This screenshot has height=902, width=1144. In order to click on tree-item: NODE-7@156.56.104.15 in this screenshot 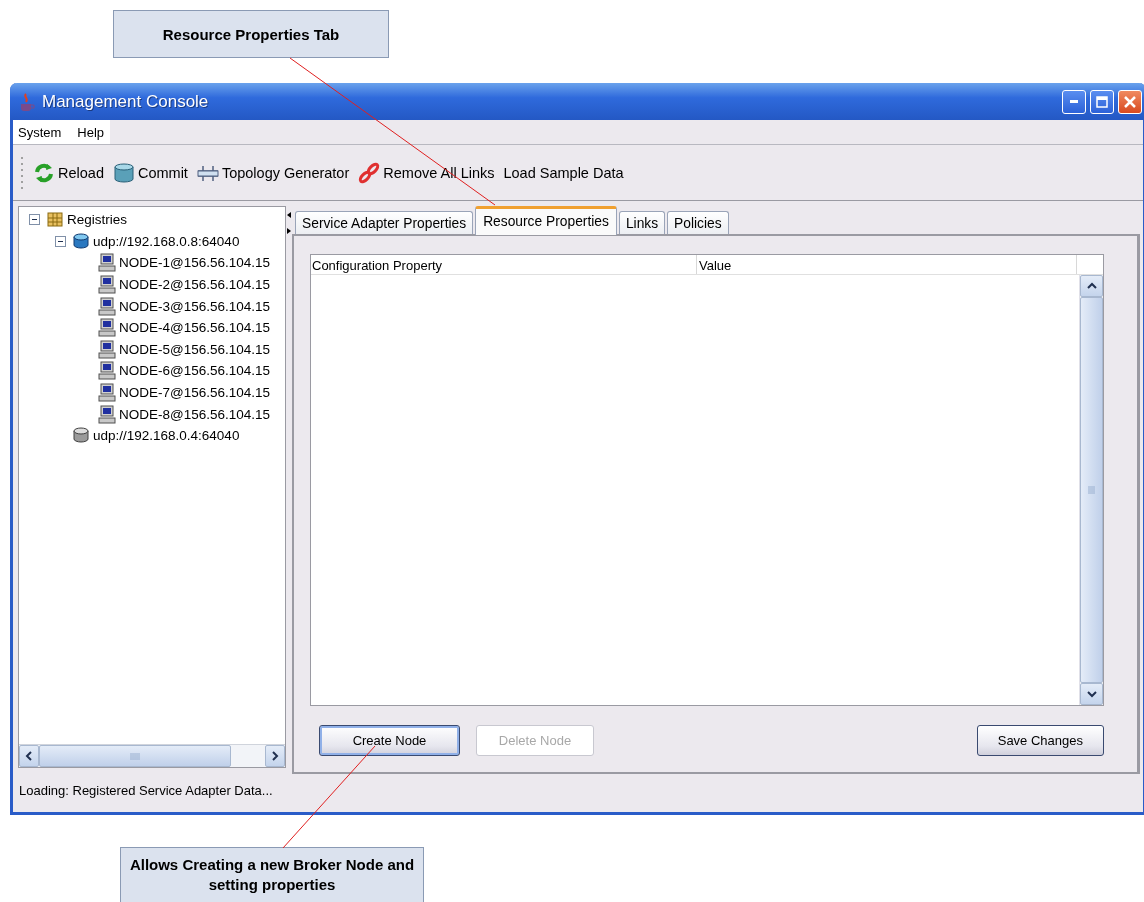, I will do `click(195, 393)`.